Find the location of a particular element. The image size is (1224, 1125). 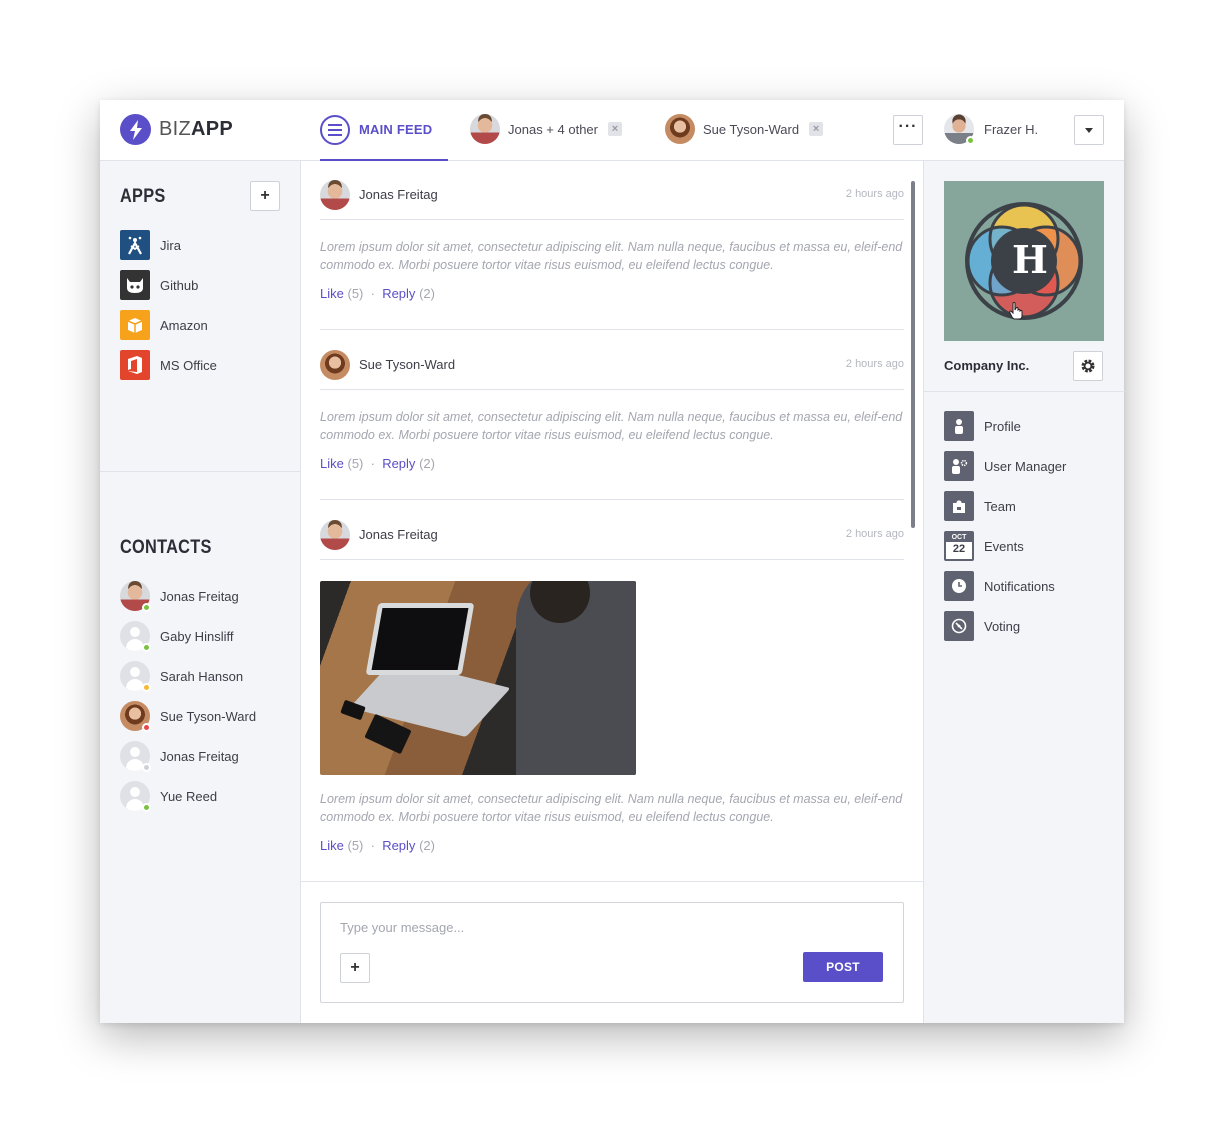

menu-item-team: Team is located at coordinates (980, 506).